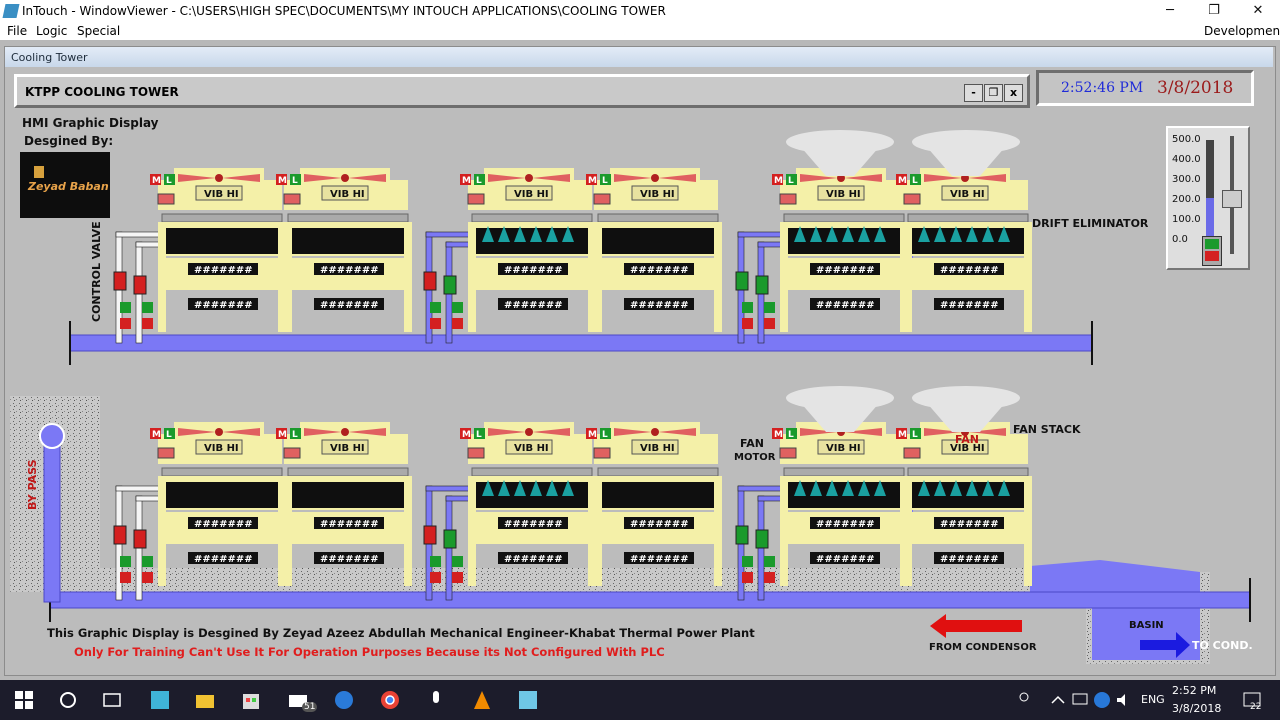 This screenshot has width=1280, height=720. Describe the element at coordinates (24, 700) in the screenshot. I see `start-windows-icon` at that location.